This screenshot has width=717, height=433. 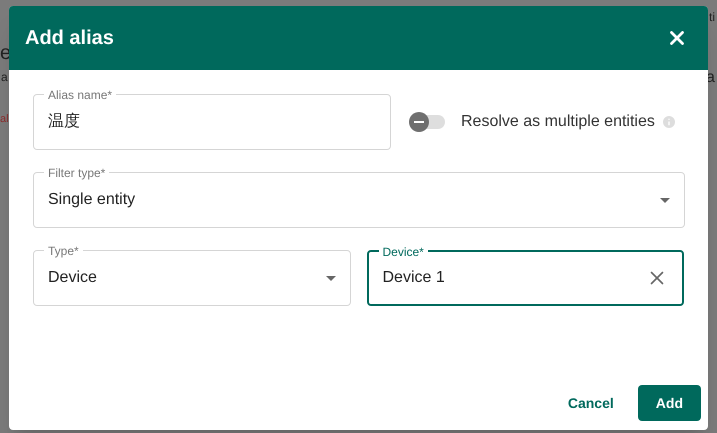 What do you see at coordinates (414, 278) in the screenshot?
I see `field-value: Device 1` at bounding box center [414, 278].